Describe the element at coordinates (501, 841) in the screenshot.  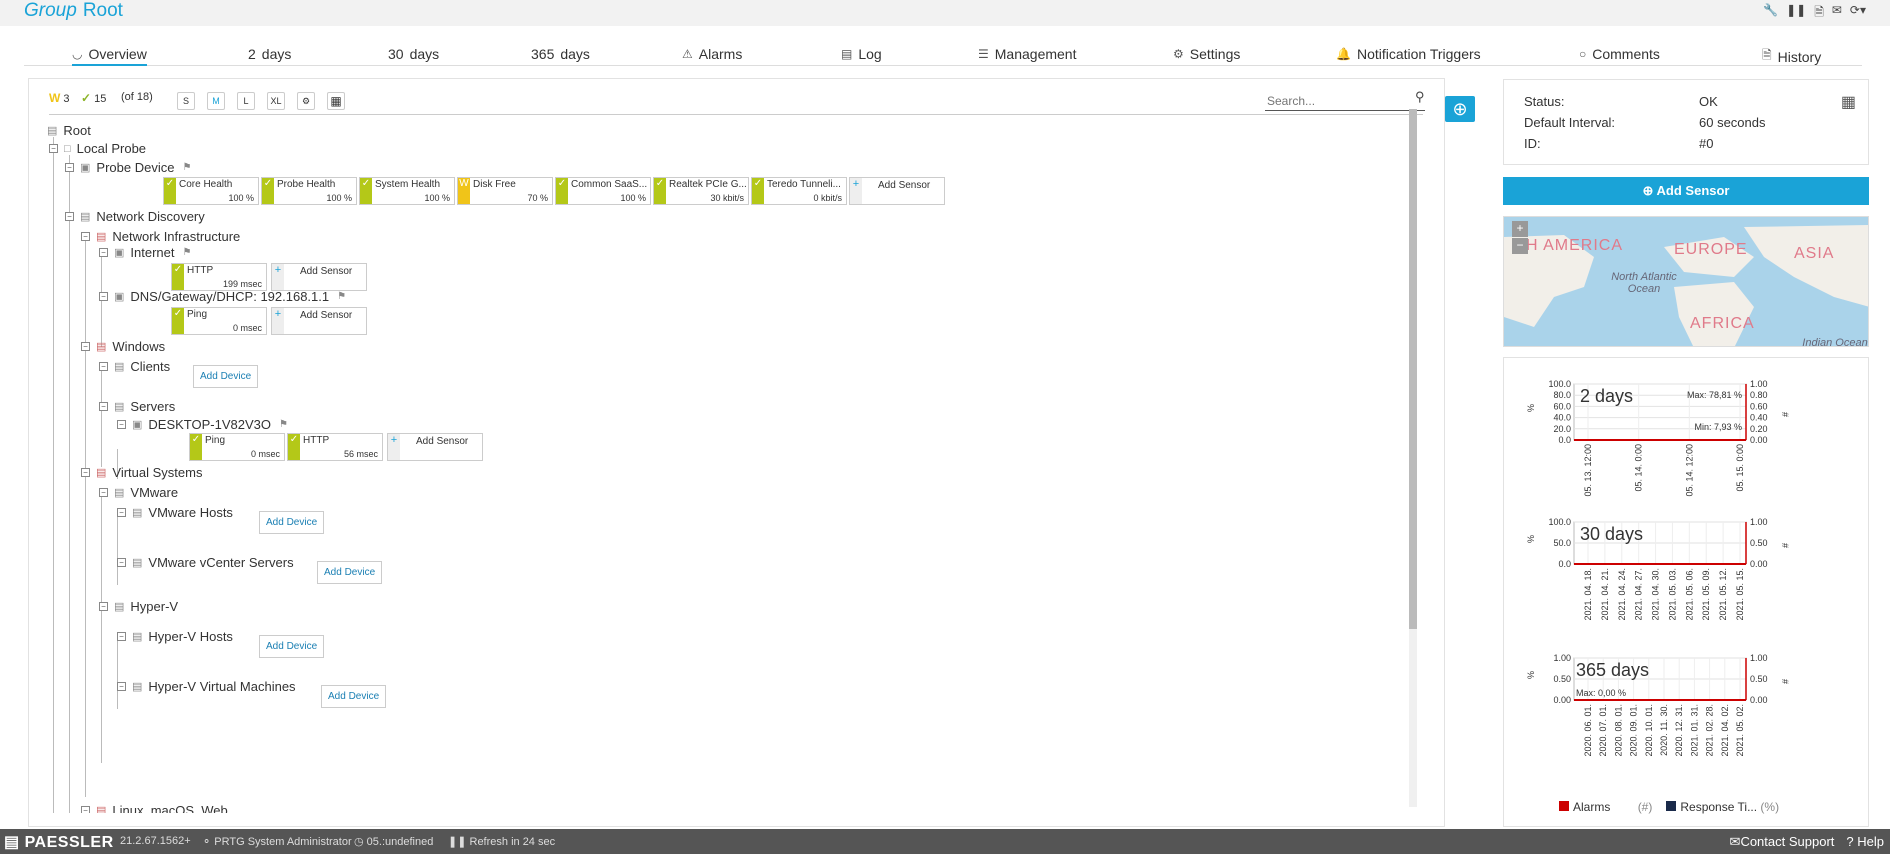
I see `refresh-item: ❚❚ Refresh in 24 sec` at that location.